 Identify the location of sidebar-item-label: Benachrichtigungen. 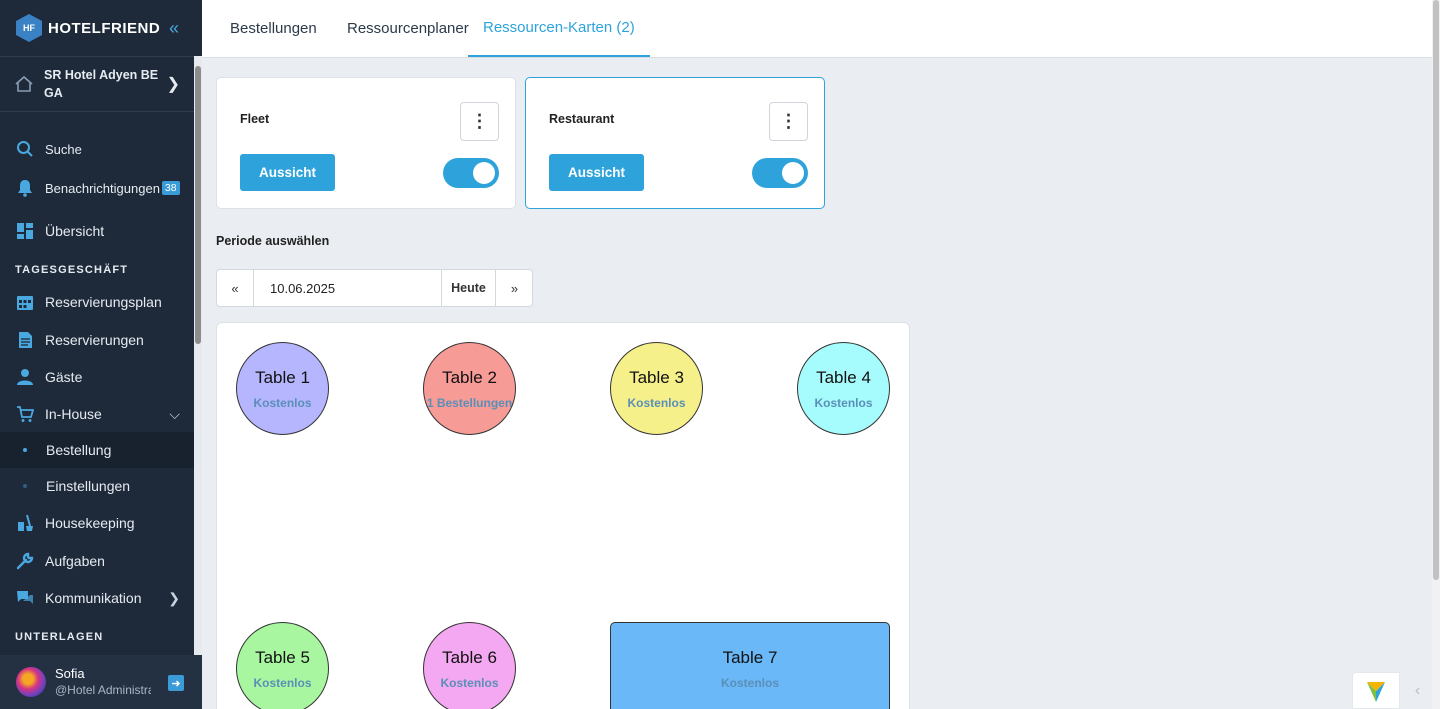
(102, 188).